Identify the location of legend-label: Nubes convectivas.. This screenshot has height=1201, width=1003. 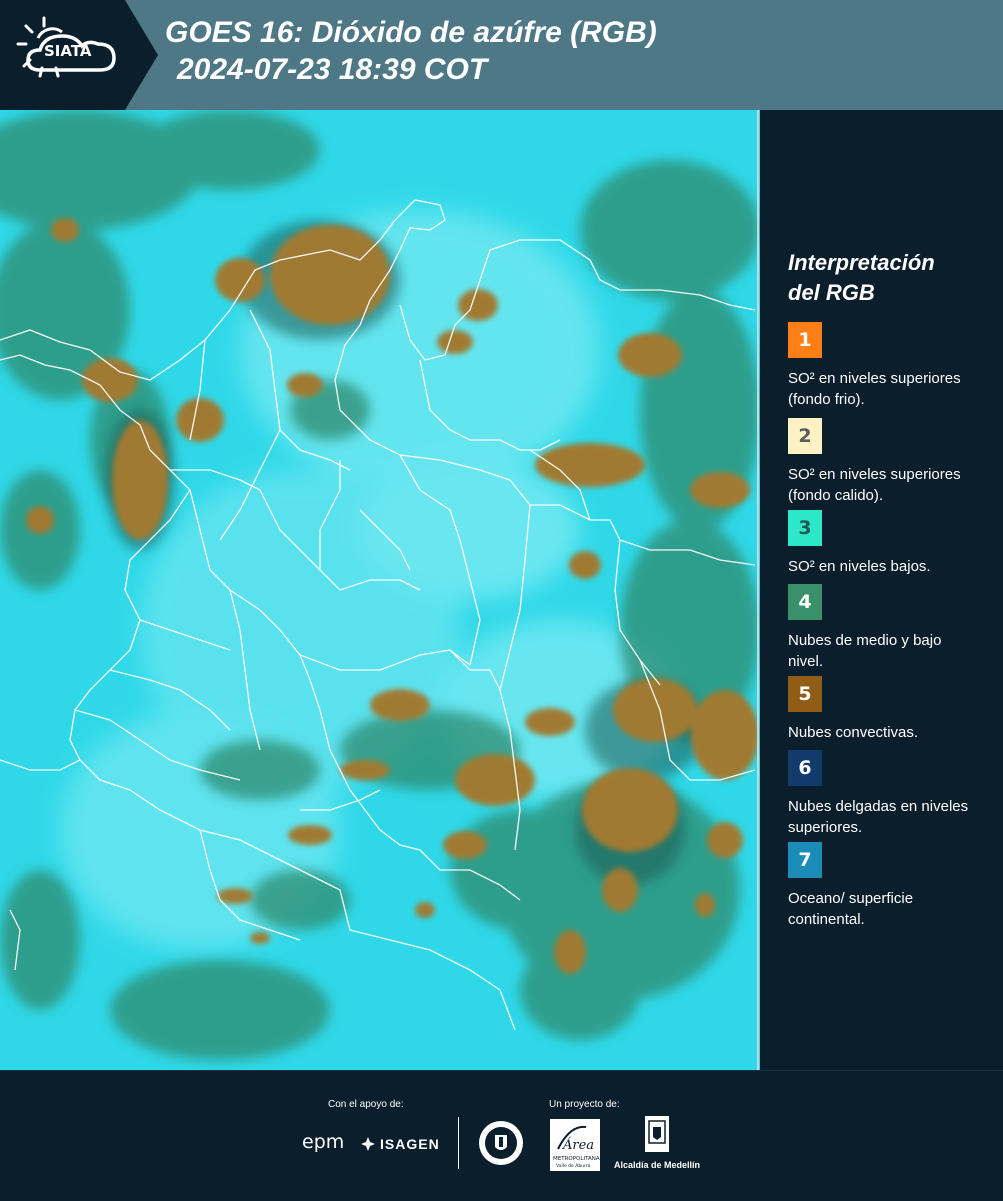
(853, 732).